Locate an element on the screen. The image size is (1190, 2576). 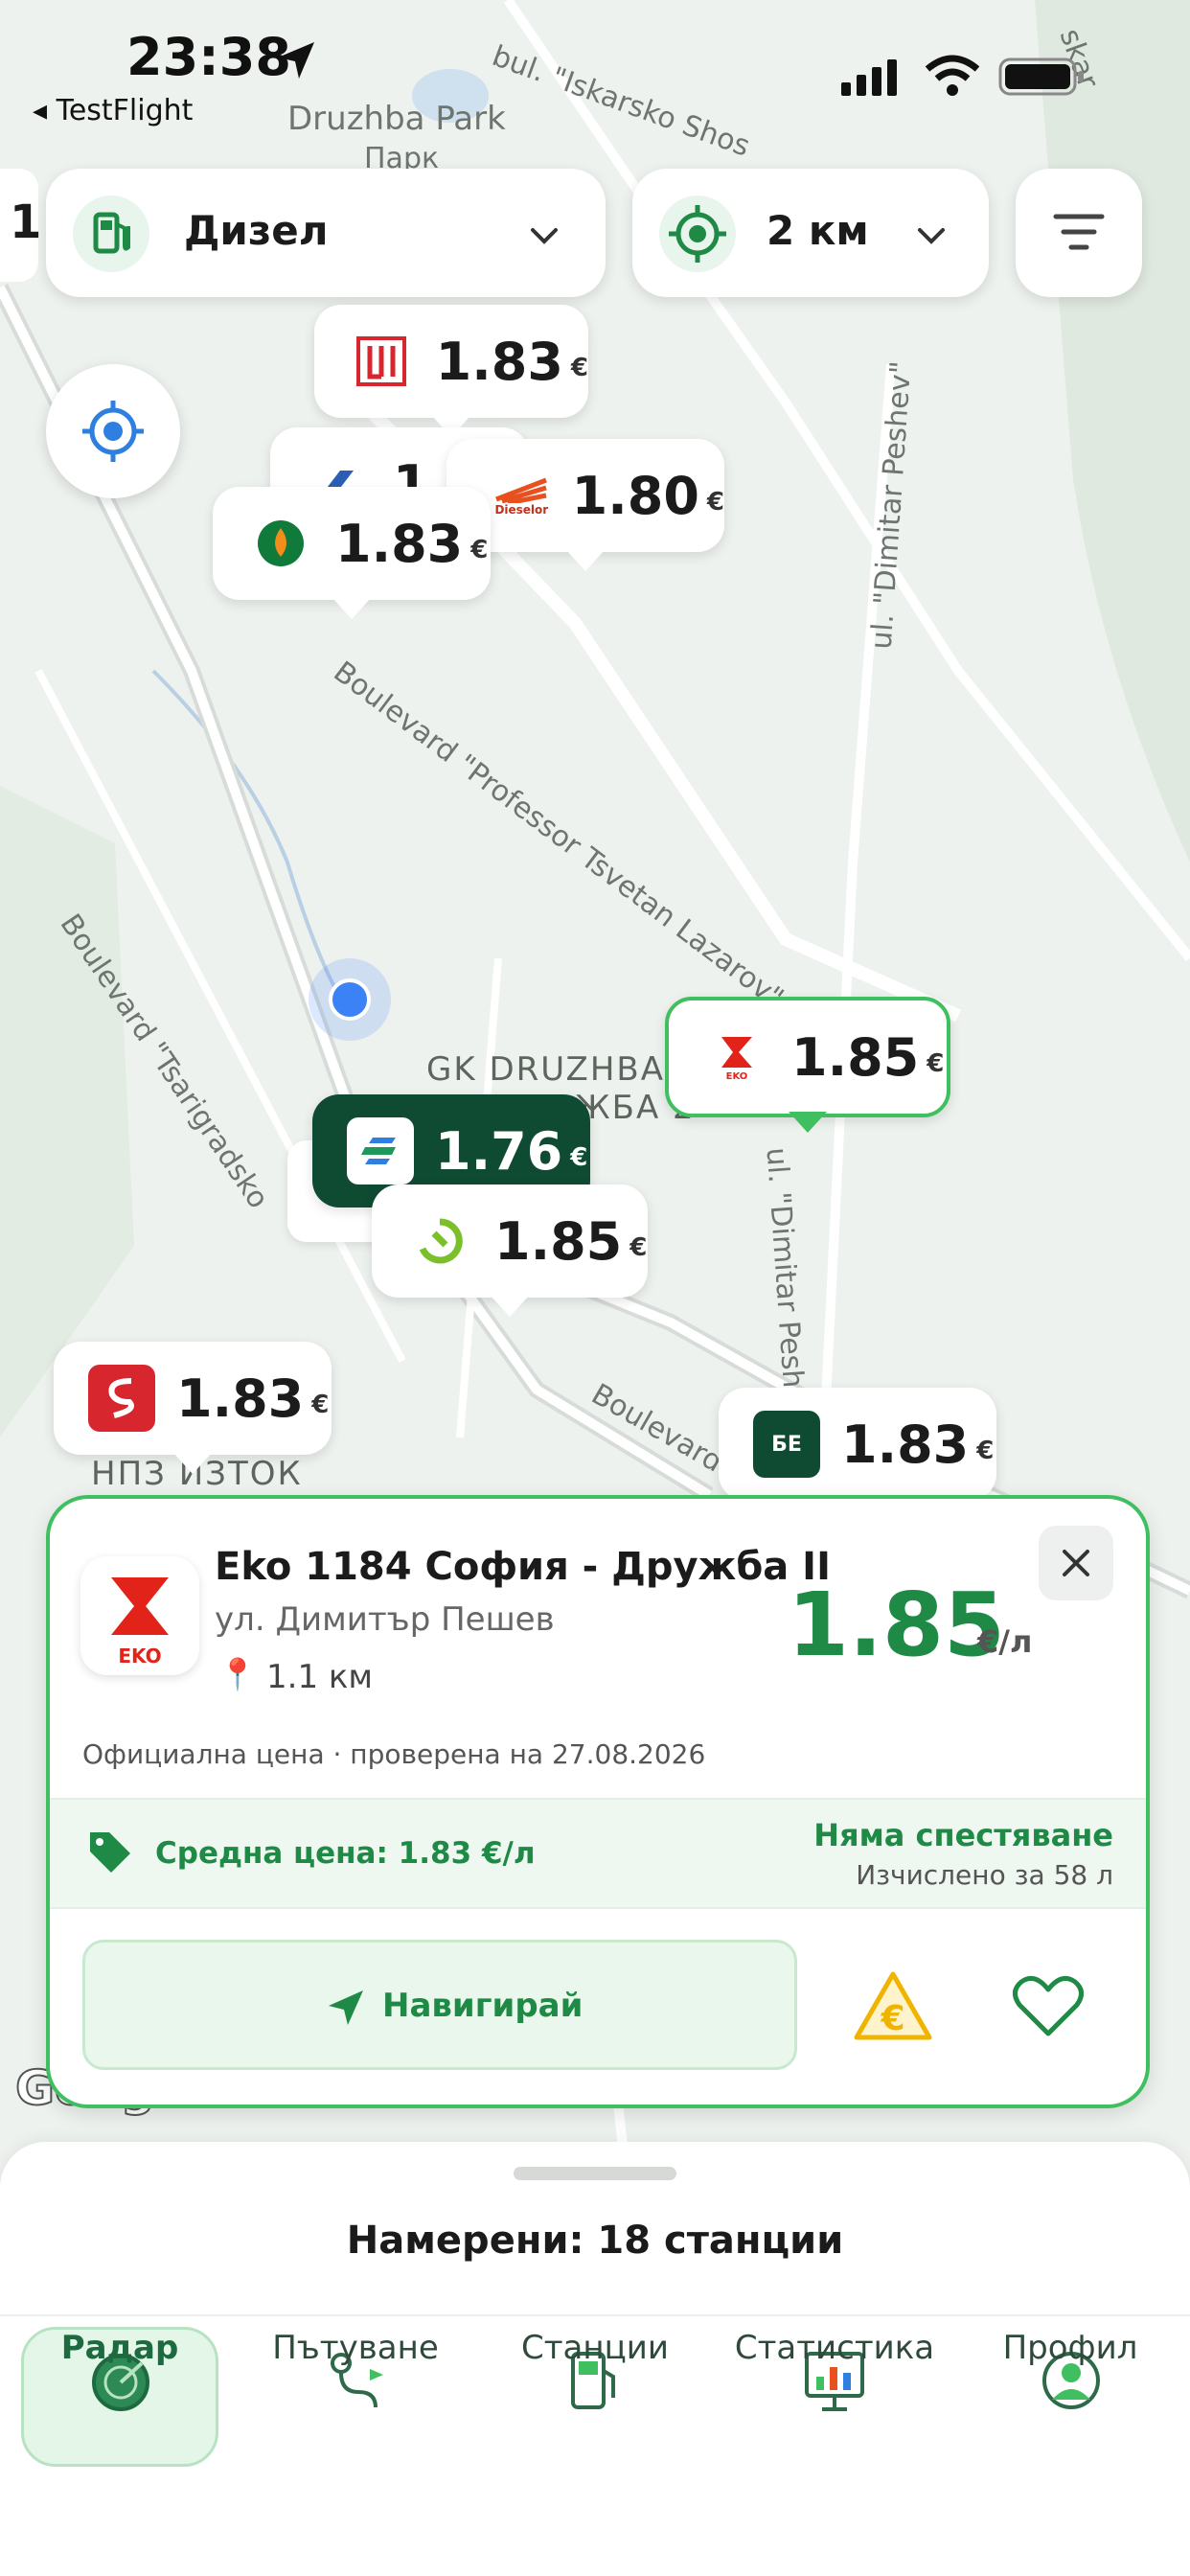
avg-price: Средна цена: 1.83 €/л is located at coordinates (346, 1853).